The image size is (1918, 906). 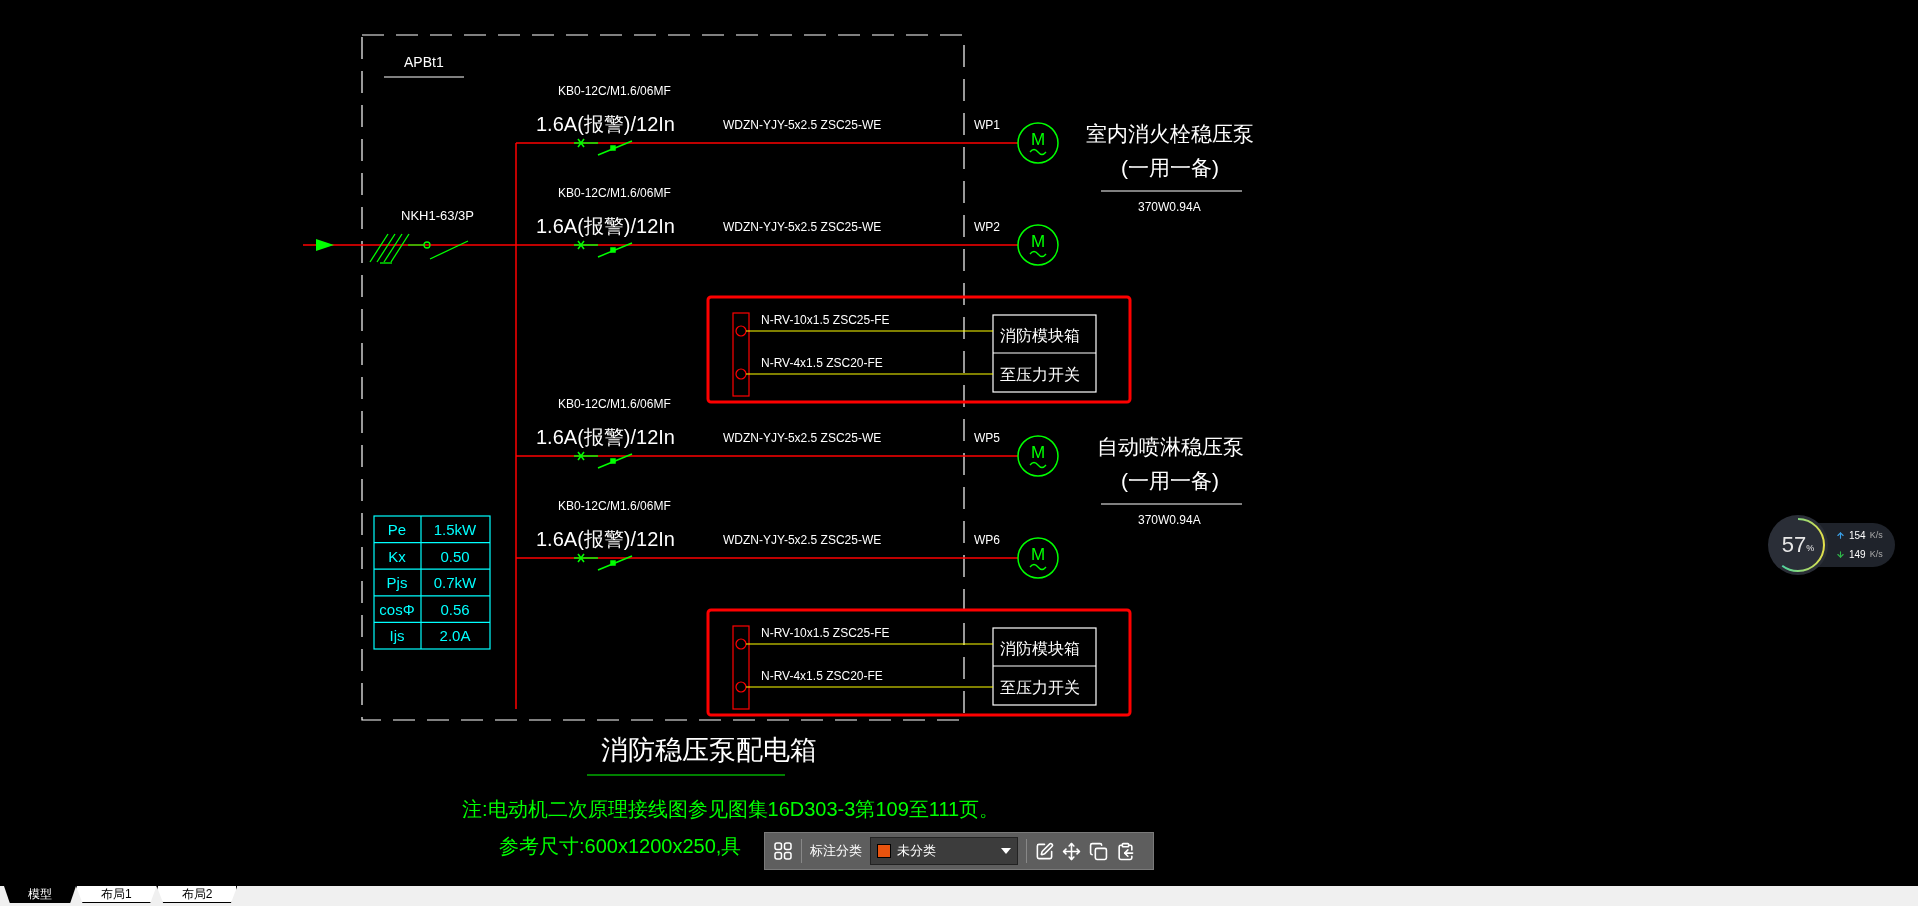 What do you see at coordinates (1006, 851) in the screenshot?
I see `caret-icon` at bounding box center [1006, 851].